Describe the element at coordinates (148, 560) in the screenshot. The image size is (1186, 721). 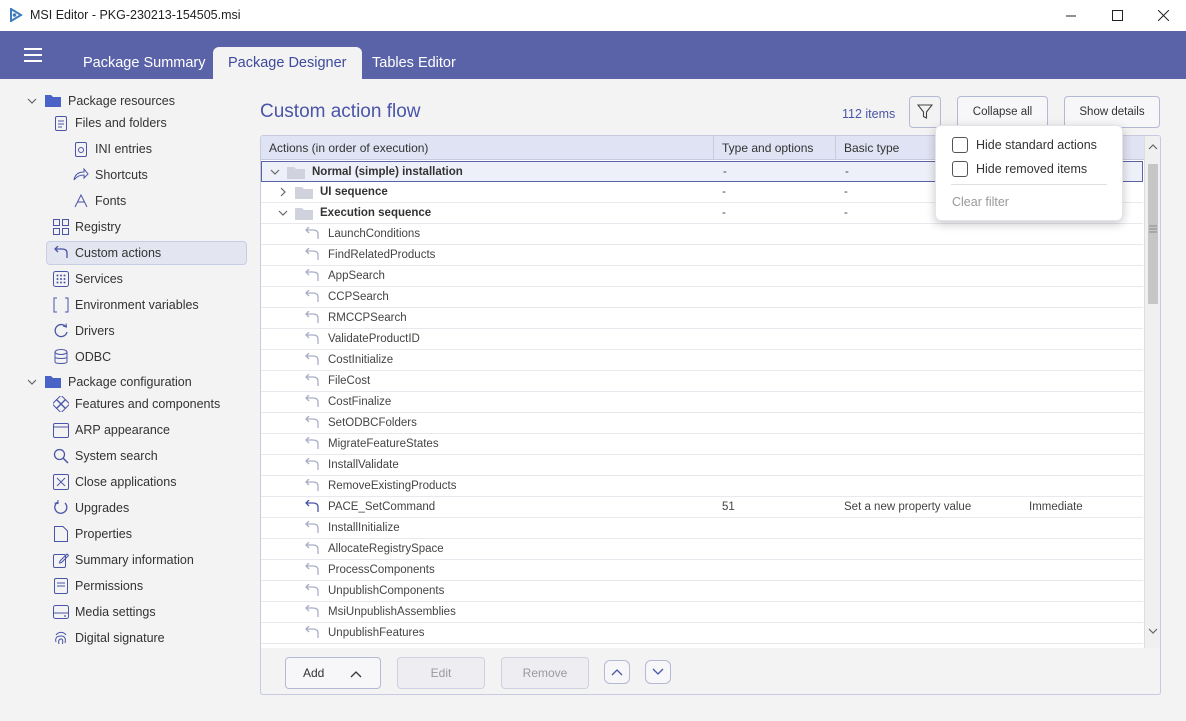
I see `sidebar-item-summary-information: Summary information` at that location.